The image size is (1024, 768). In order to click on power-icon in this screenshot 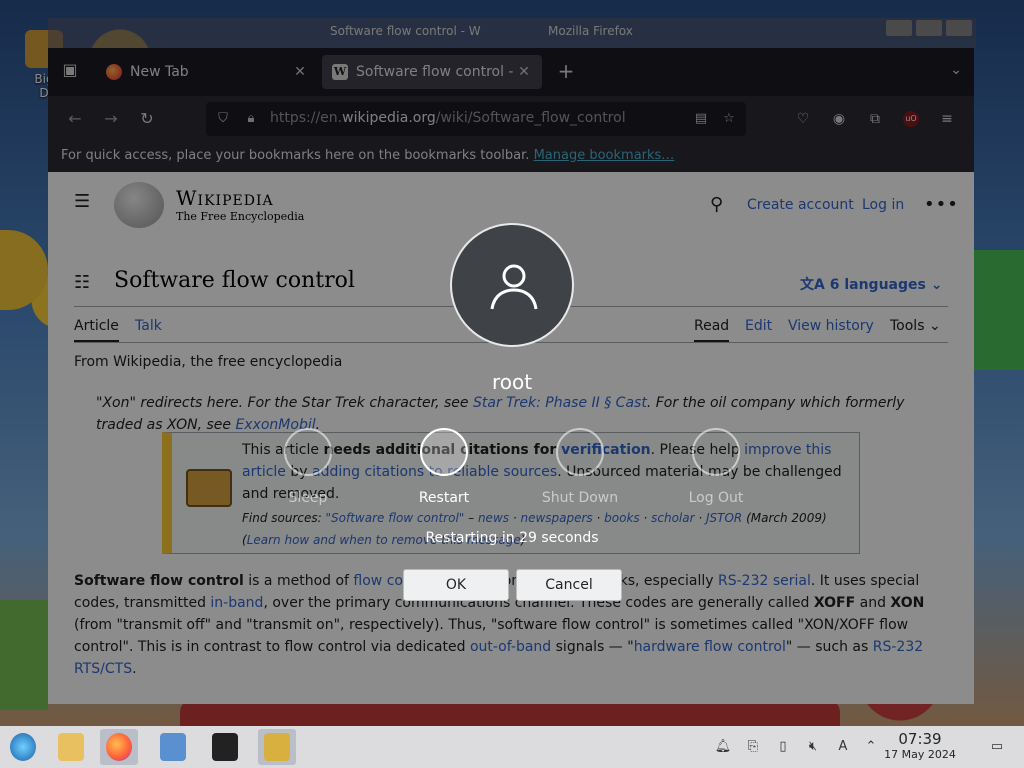, I will do `click(580, 452)`.